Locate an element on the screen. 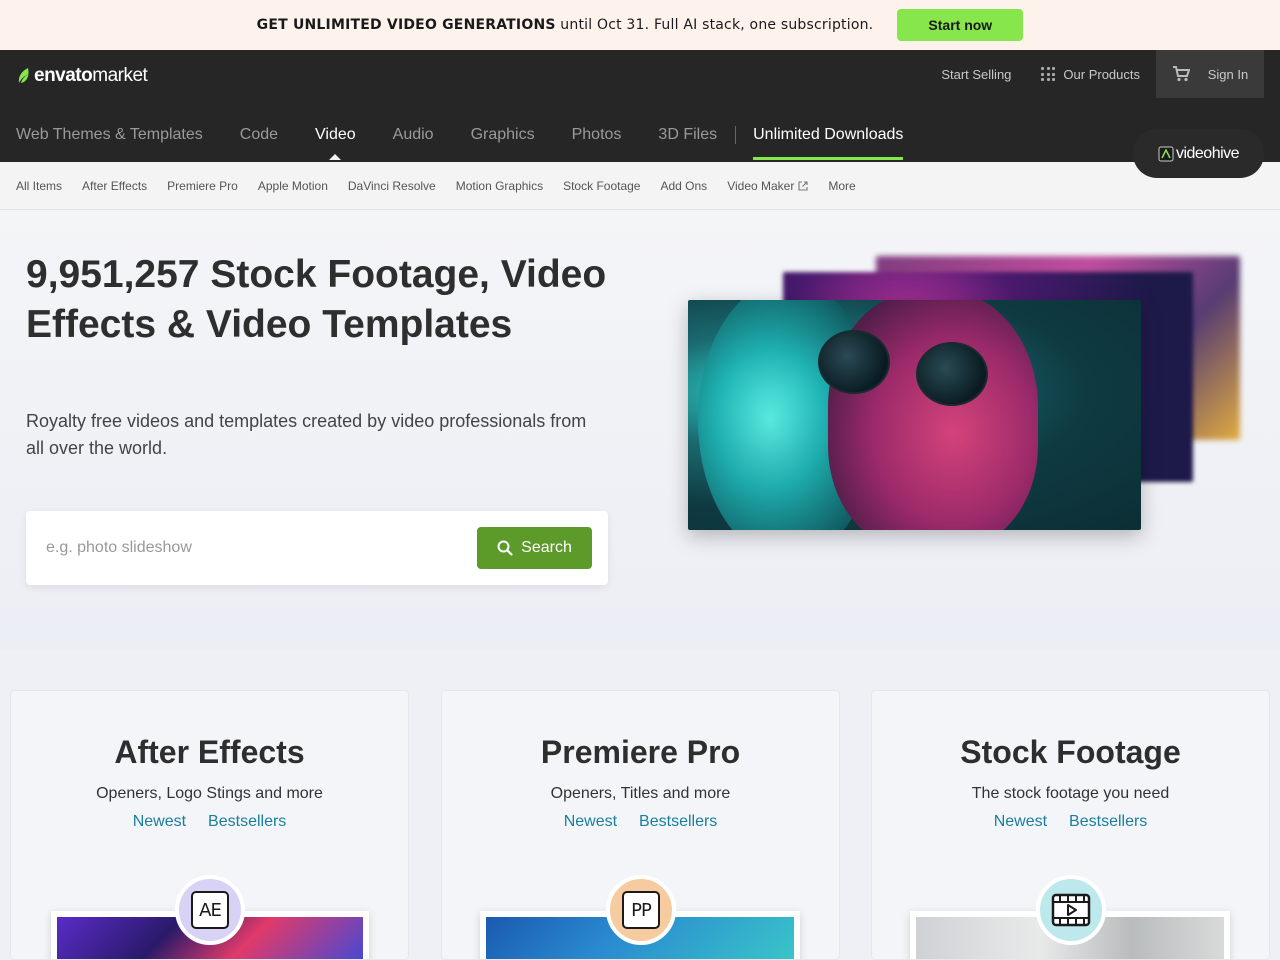 The width and height of the screenshot is (1280, 960). grid-icon is located at coordinates (1048, 74).